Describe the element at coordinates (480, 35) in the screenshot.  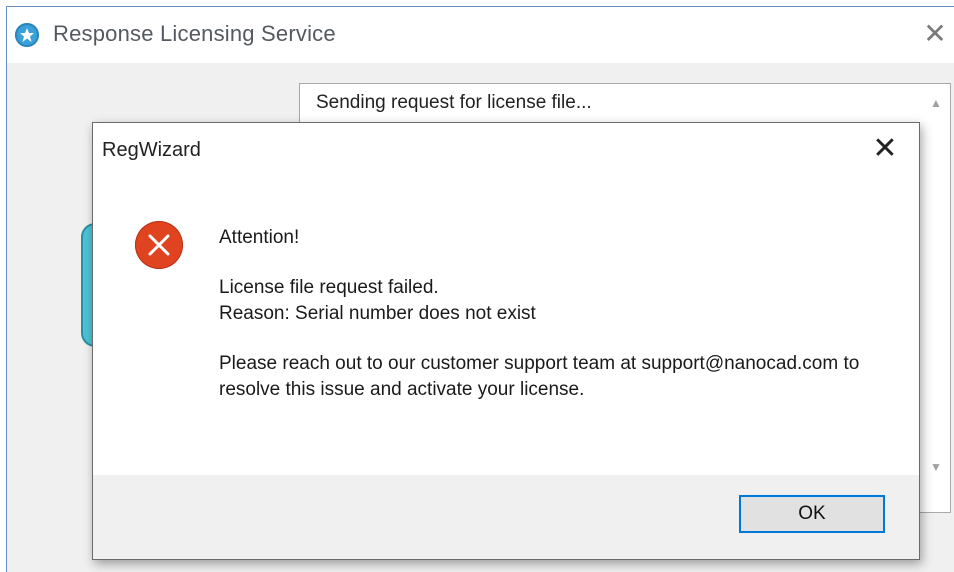
I see `parent-titlebar: Response Licensing Service ✕` at that location.